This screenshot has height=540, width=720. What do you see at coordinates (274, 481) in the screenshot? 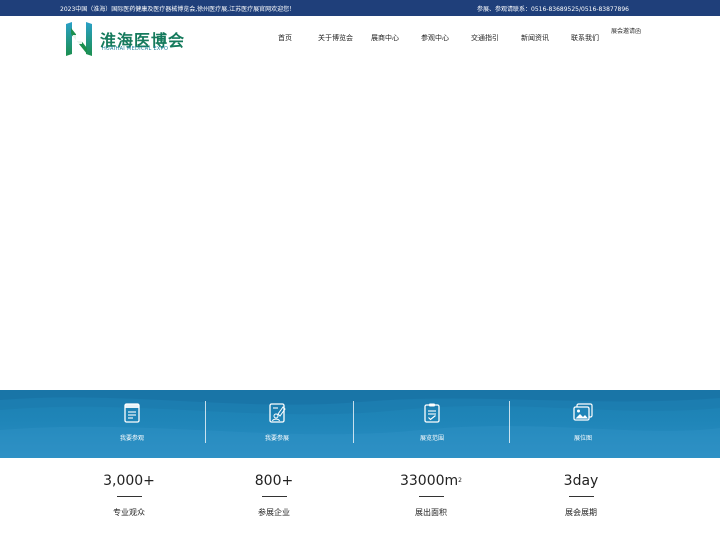
I see `stat-exhibitors-value: 800+` at bounding box center [274, 481].